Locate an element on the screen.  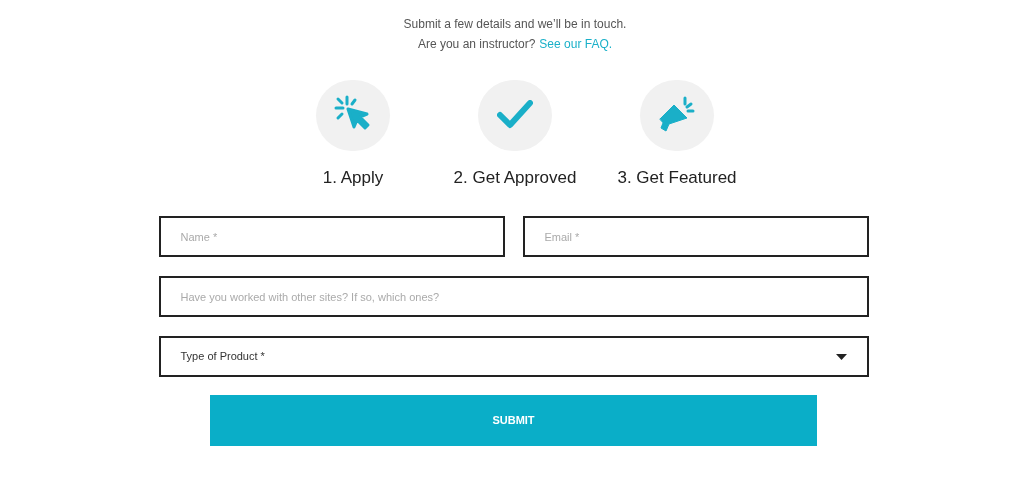
check-icon is located at coordinates (515, 115).